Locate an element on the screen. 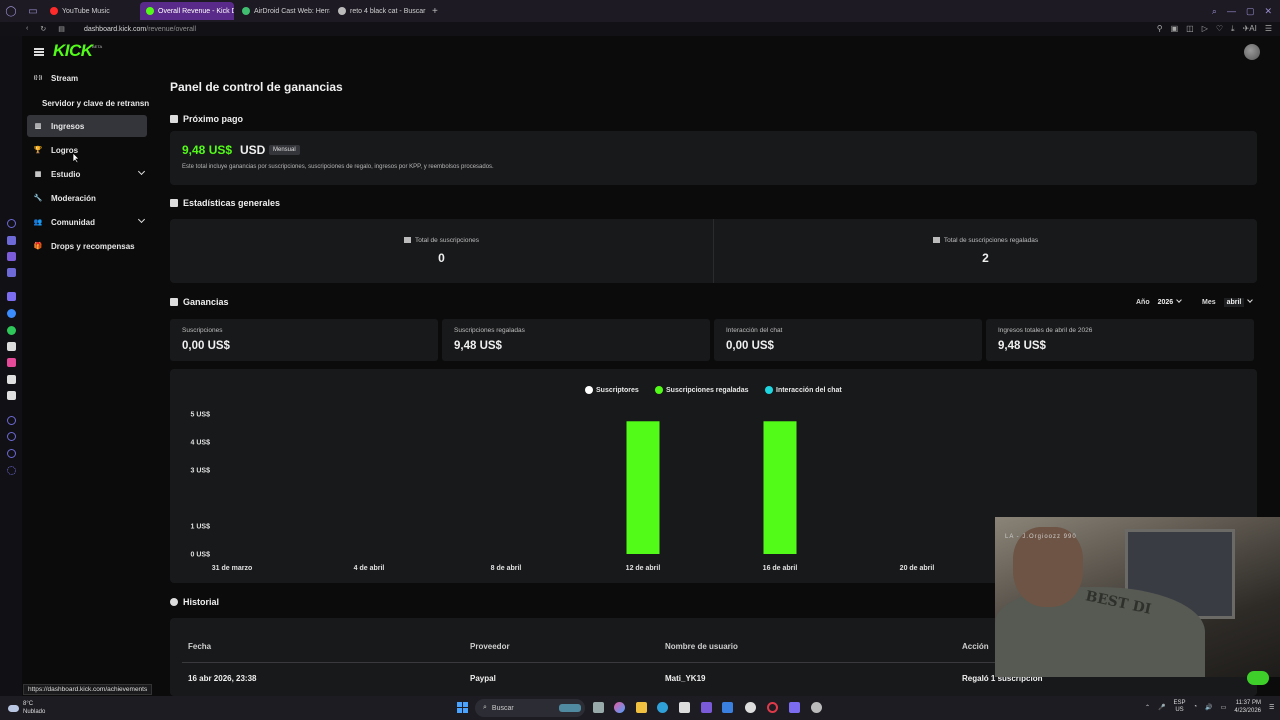 The image size is (1280, 720). language-indicator: ESP US is located at coordinates (1180, 707).